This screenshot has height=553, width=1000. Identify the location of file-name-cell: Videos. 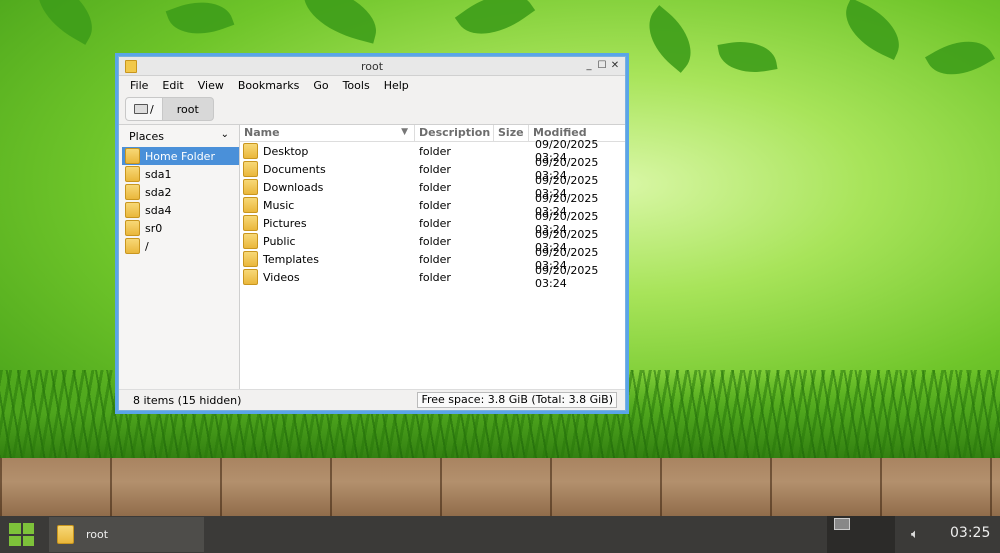
(326, 277).